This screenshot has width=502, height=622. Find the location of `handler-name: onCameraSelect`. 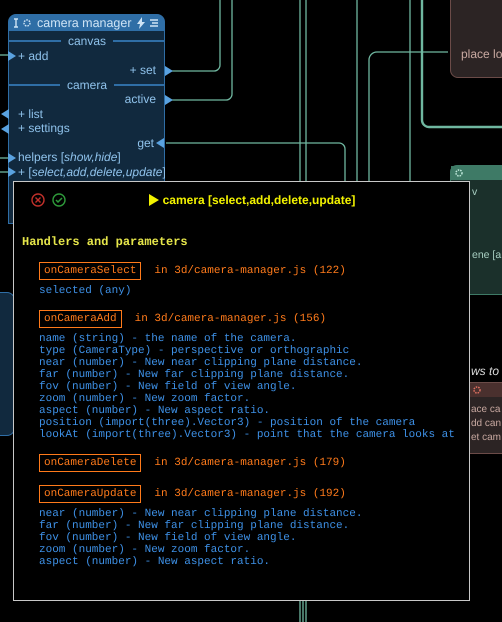

handler-name: onCameraSelect is located at coordinates (90, 271).